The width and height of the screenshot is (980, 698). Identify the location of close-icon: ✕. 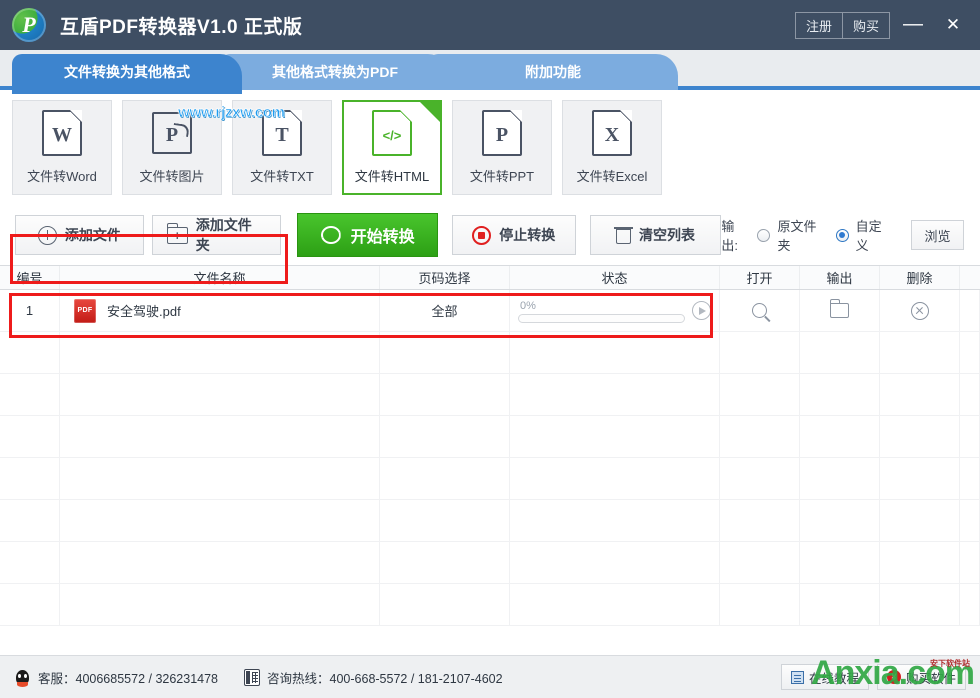
(953, 25).